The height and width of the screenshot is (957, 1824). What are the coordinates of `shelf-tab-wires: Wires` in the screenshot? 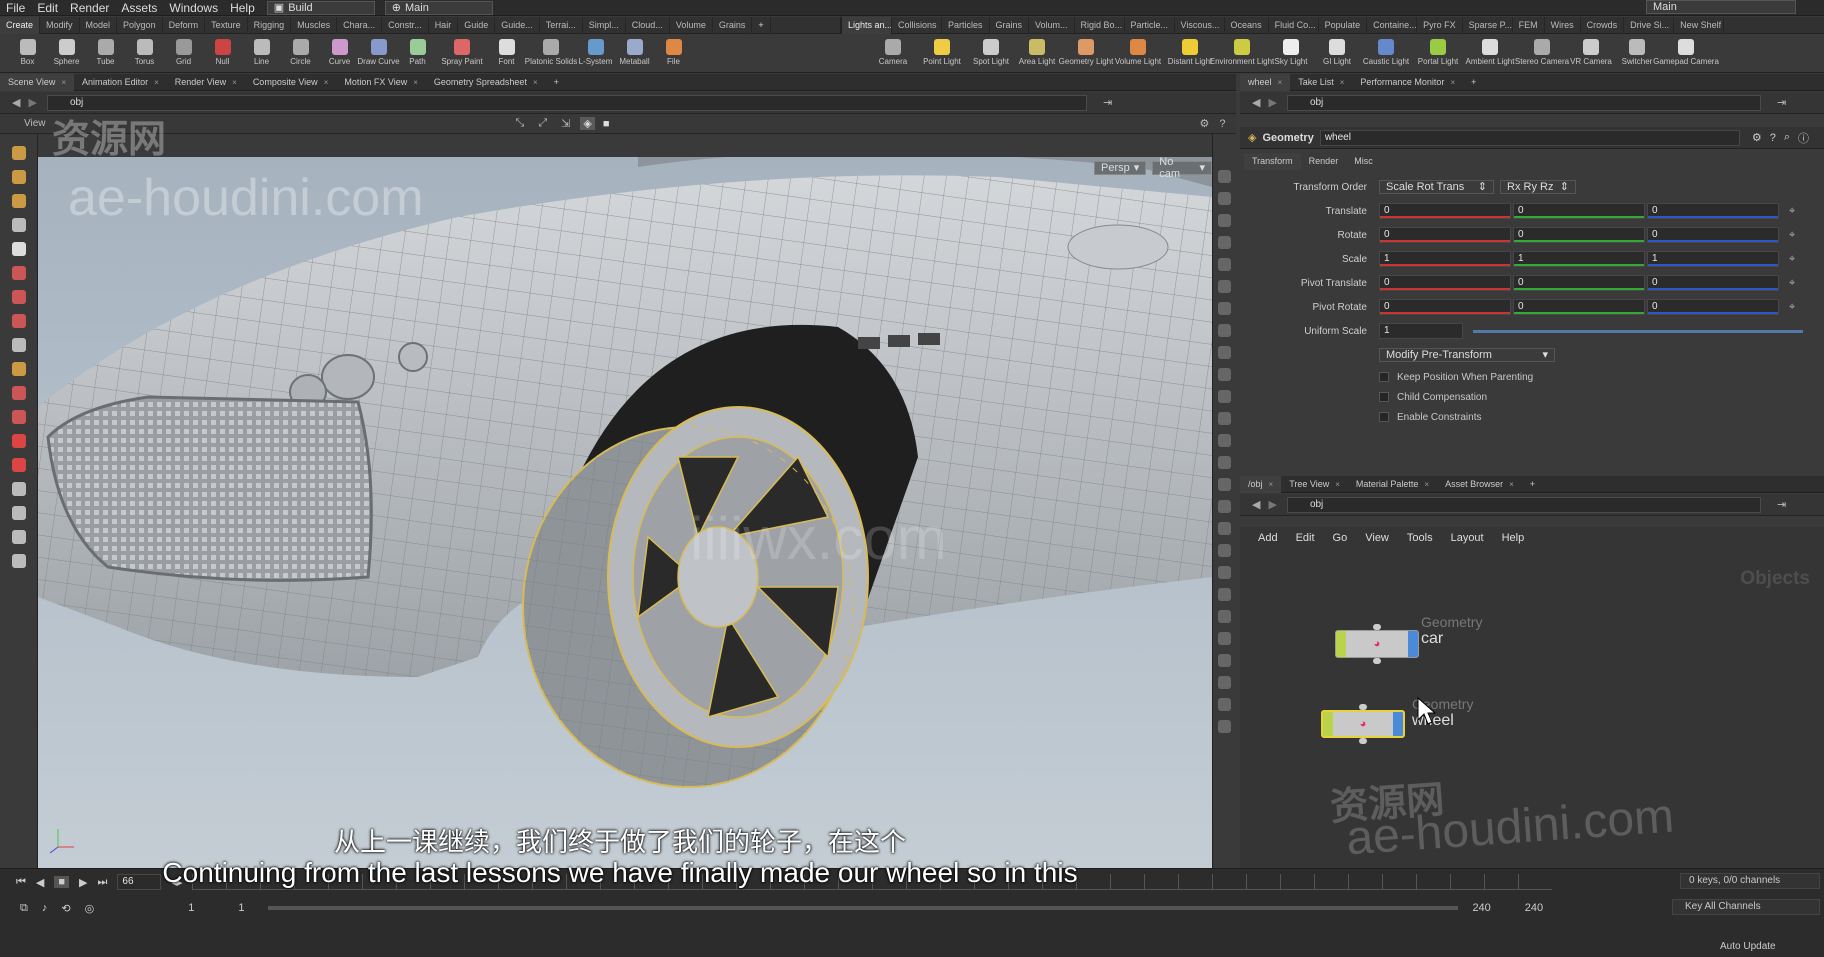 It's located at (1563, 25).